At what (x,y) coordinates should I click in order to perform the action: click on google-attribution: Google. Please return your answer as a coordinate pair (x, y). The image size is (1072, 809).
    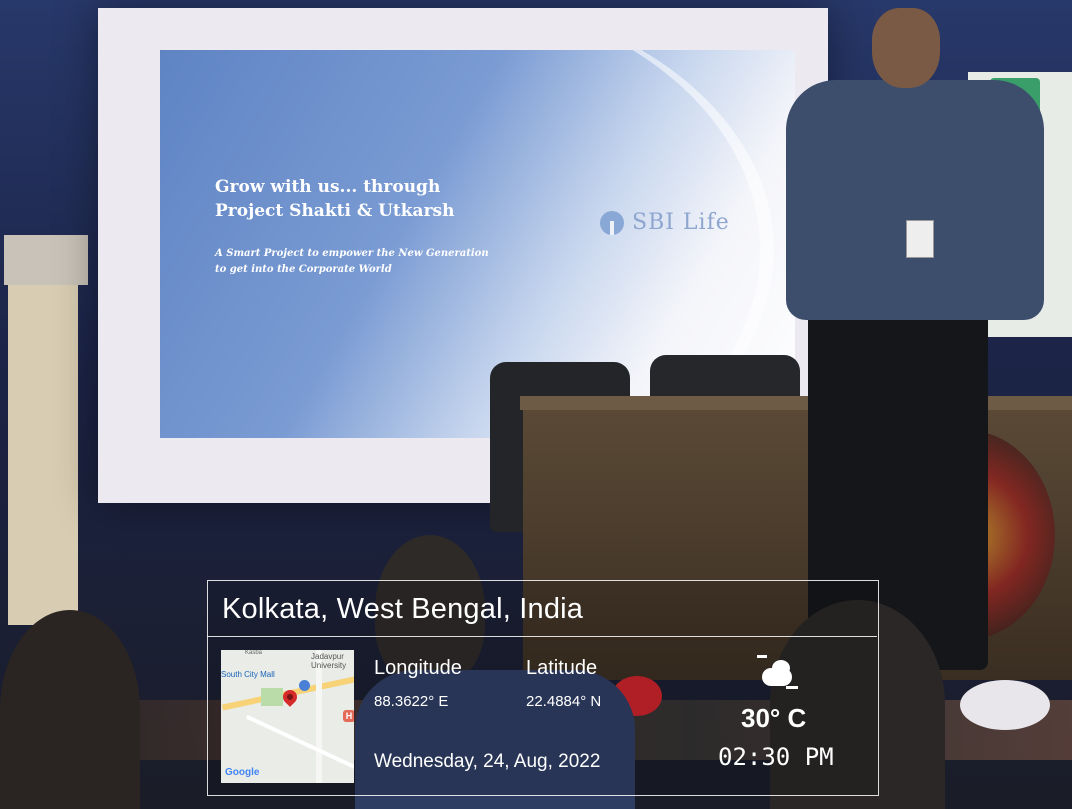
    Looking at the image, I should click on (242, 772).